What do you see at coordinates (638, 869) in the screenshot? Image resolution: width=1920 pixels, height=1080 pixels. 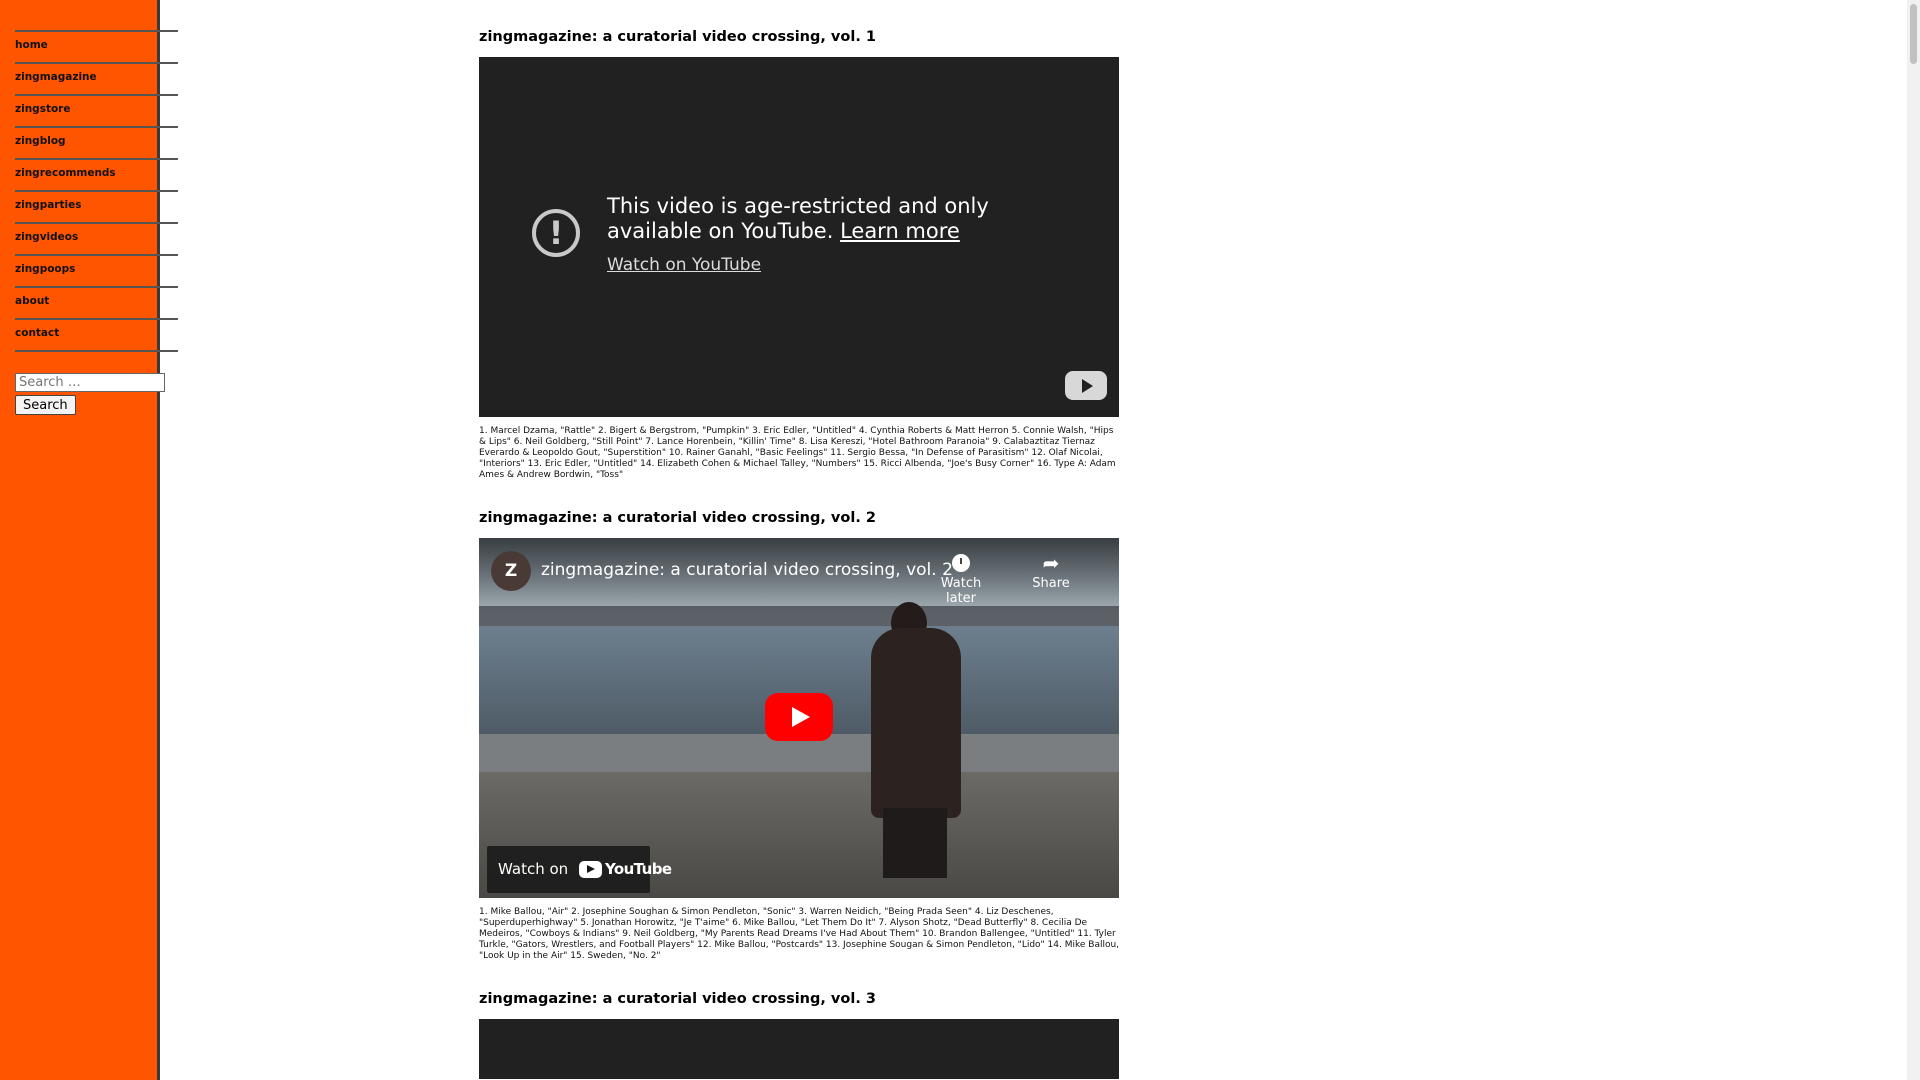 I see `youtube-wordmark: YouTube` at bounding box center [638, 869].